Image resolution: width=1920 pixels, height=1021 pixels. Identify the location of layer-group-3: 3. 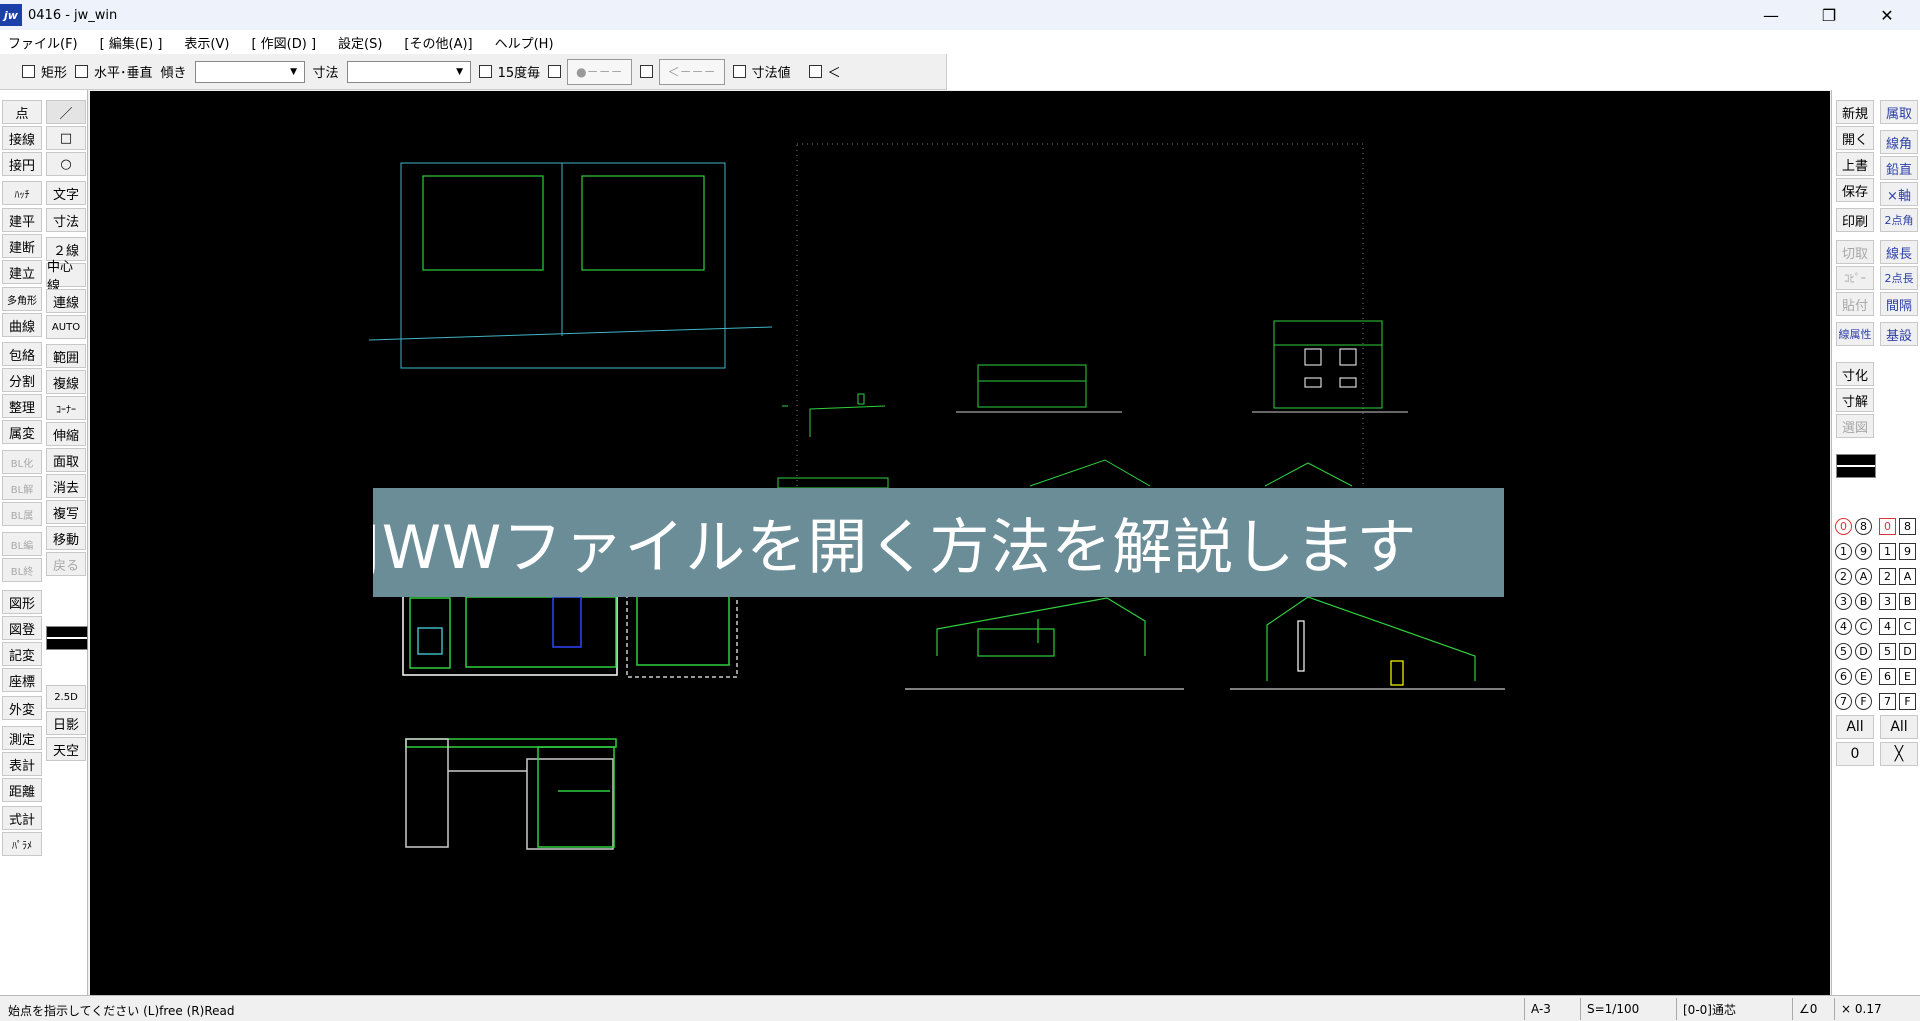
(1843, 601).